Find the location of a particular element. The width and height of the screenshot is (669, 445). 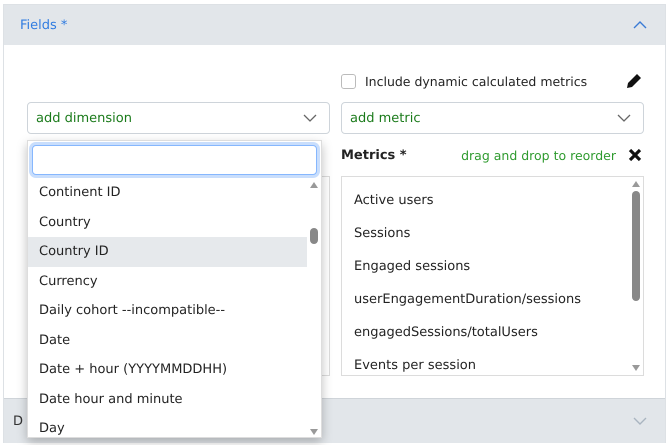

close-icon is located at coordinates (635, 155).